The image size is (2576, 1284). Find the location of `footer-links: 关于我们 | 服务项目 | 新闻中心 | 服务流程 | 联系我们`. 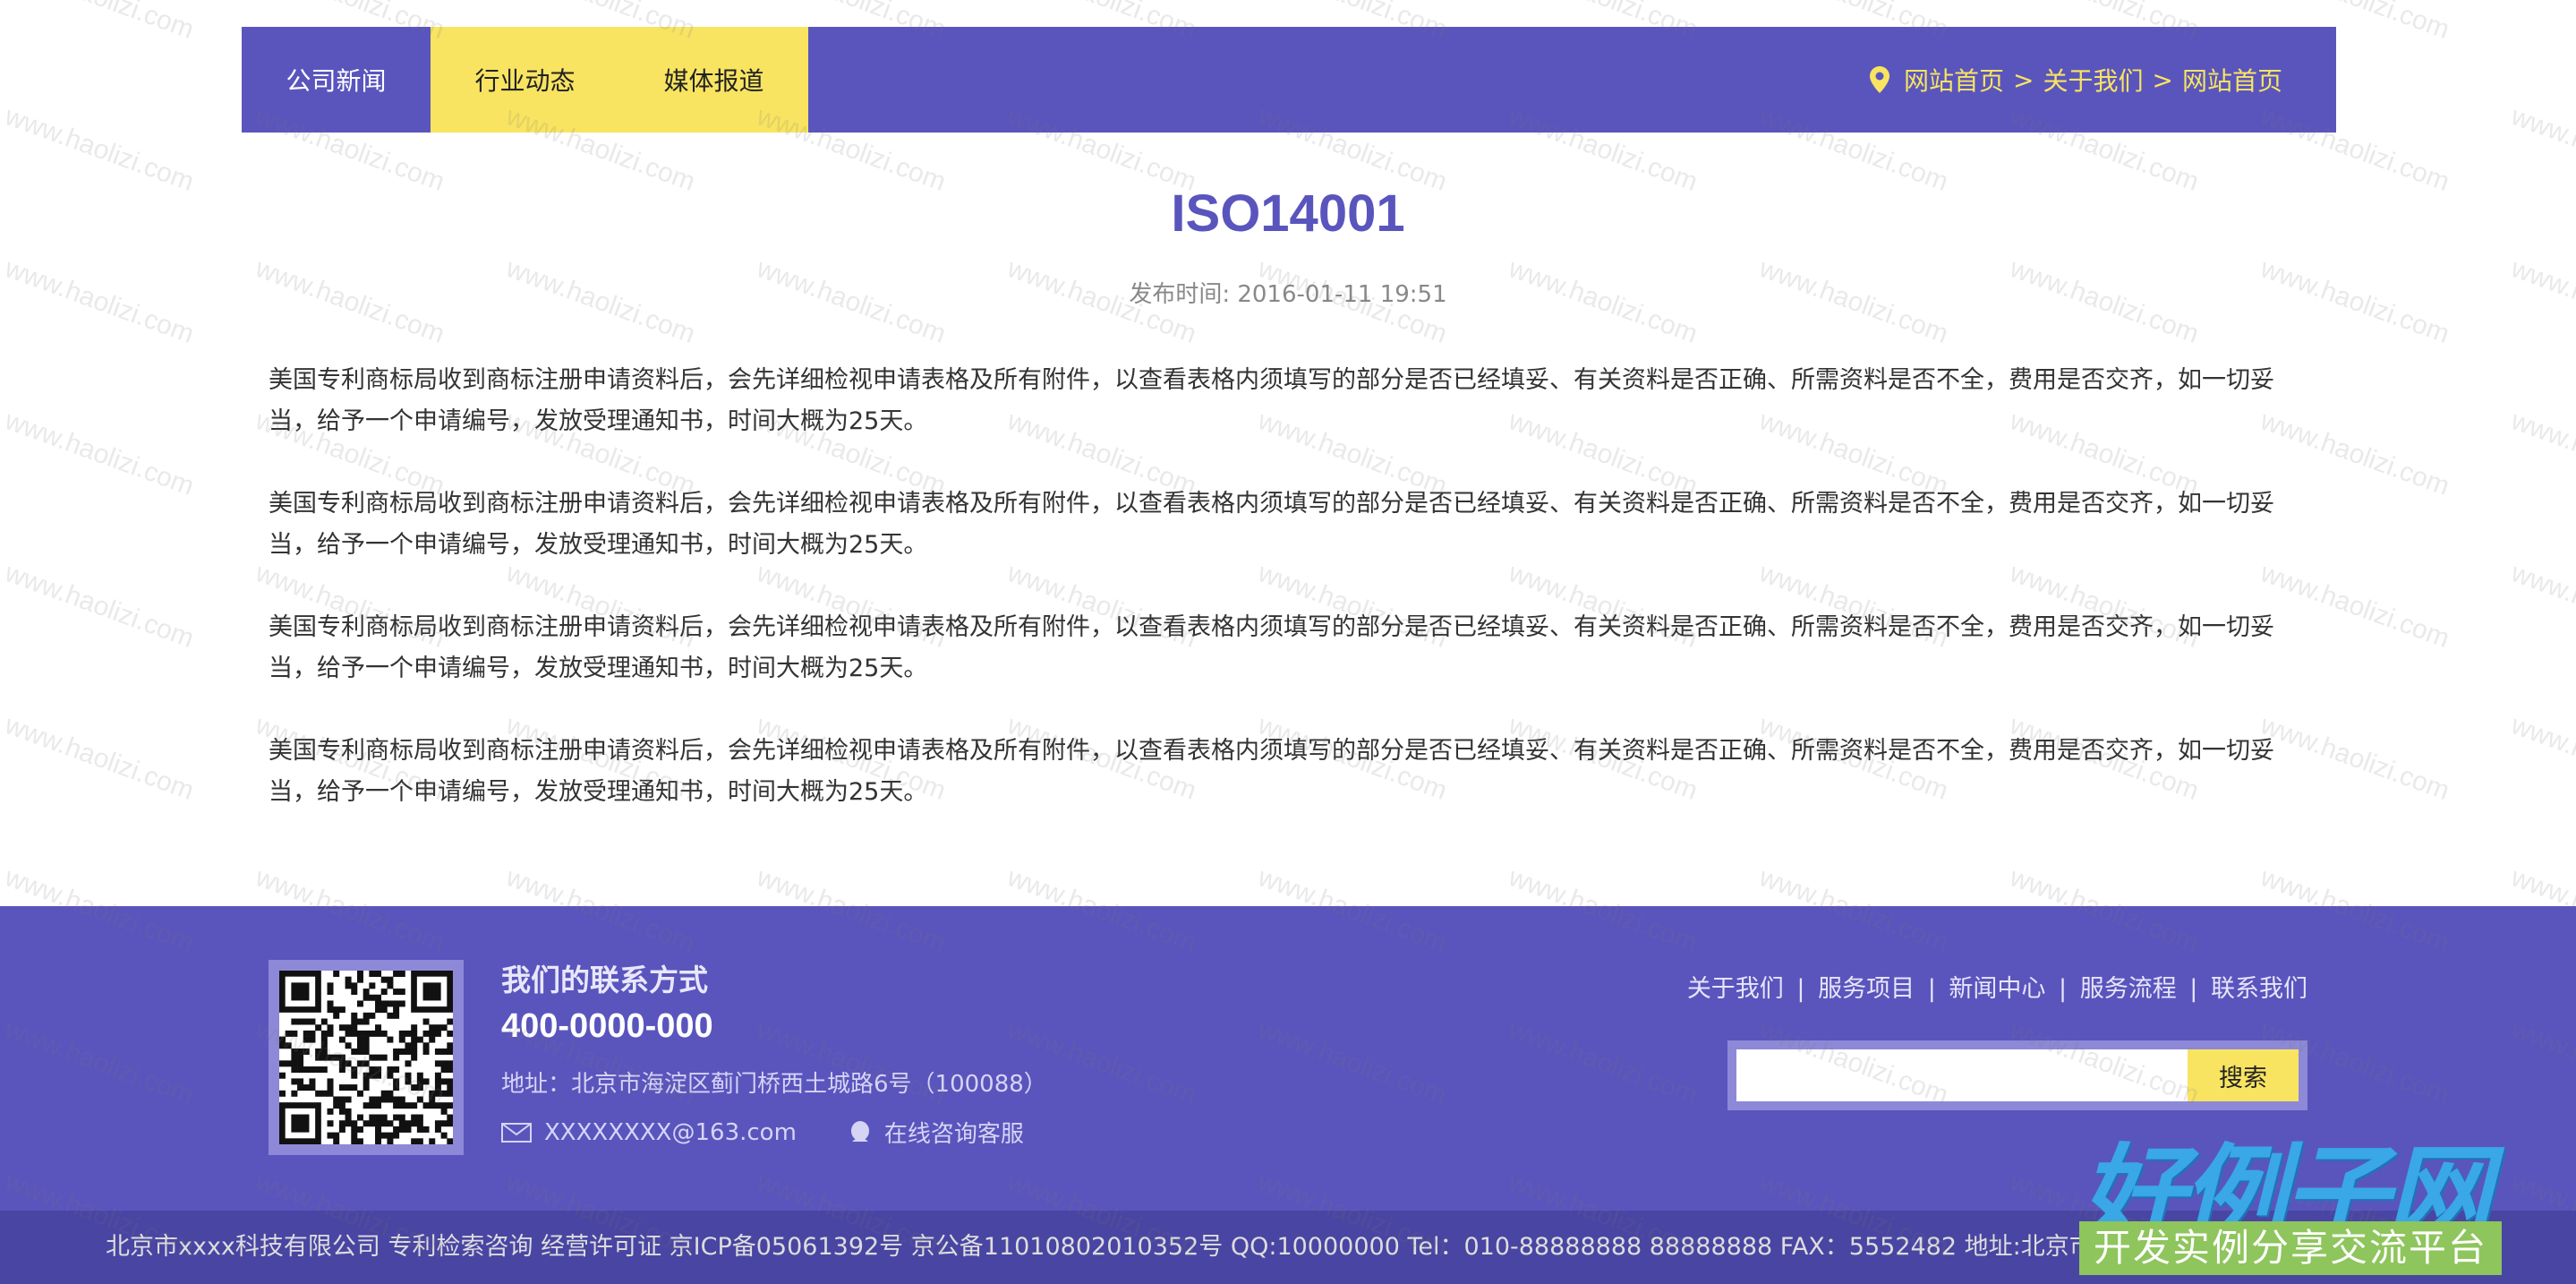

footer-links: 关于我们 | 服务项目 | 新闻中心 | 服务流程 | 联系我们 is located at coordinates (1997, 987).